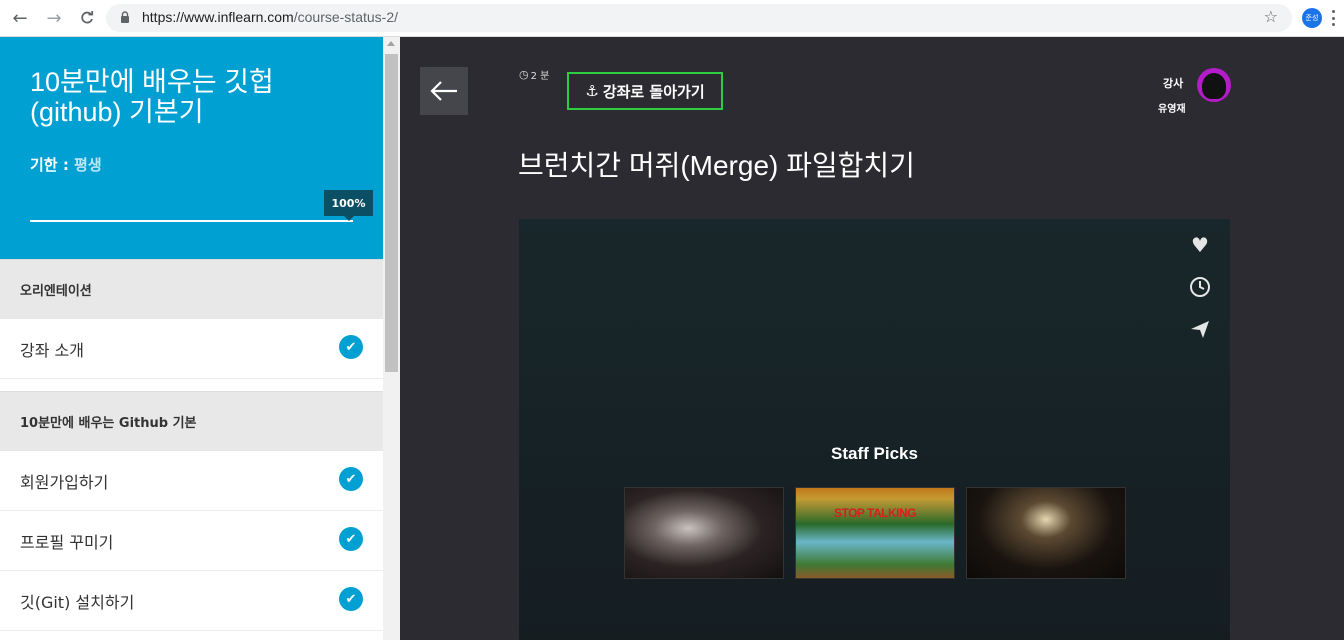 The image size is (1344, 640). I want to click on heart-icon: ♥, so click(1200, 245).